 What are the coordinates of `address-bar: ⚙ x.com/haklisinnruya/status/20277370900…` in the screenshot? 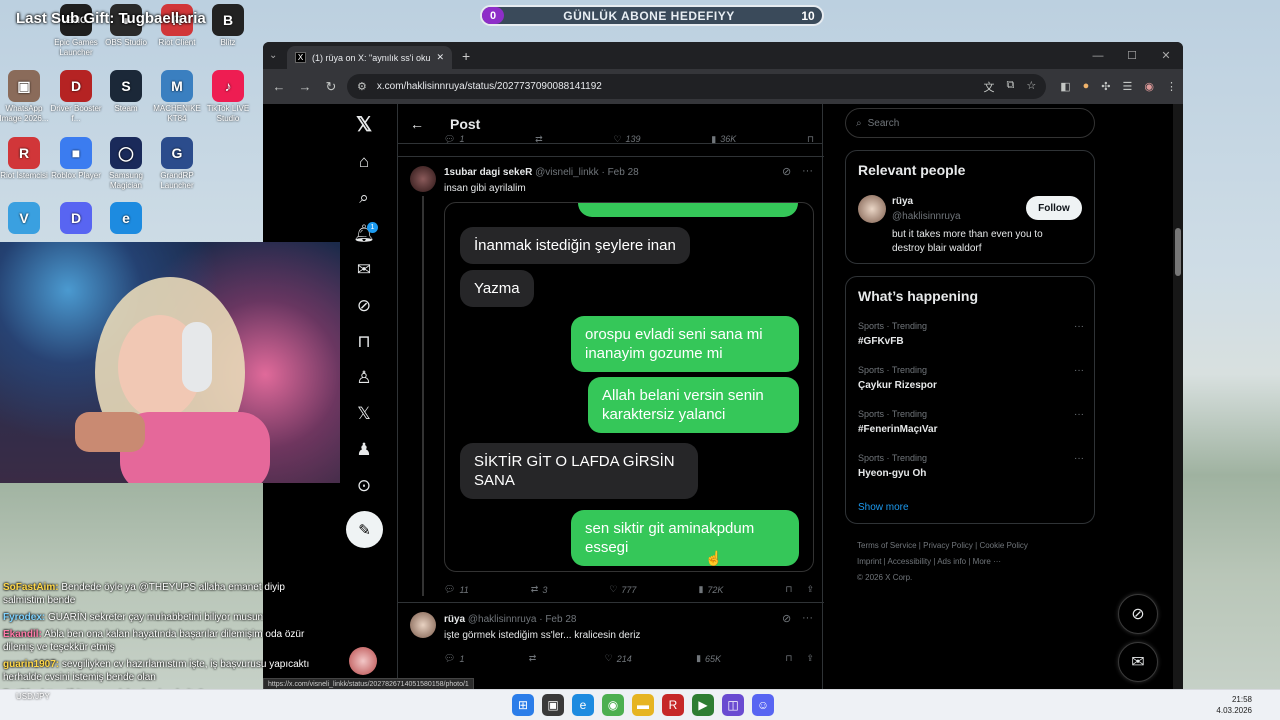 It's located at (697, 86).